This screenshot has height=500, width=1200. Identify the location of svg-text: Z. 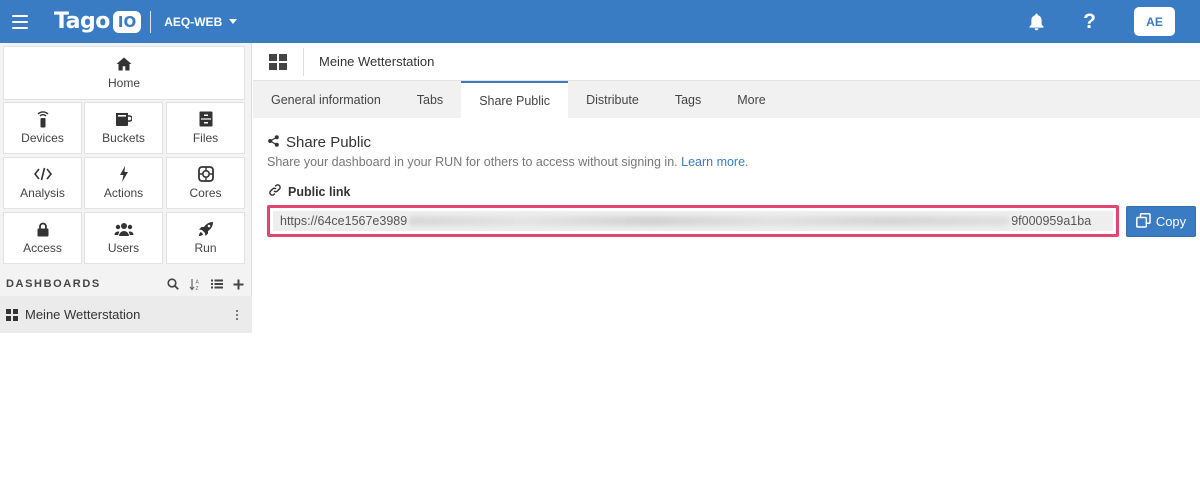
(197, 288).